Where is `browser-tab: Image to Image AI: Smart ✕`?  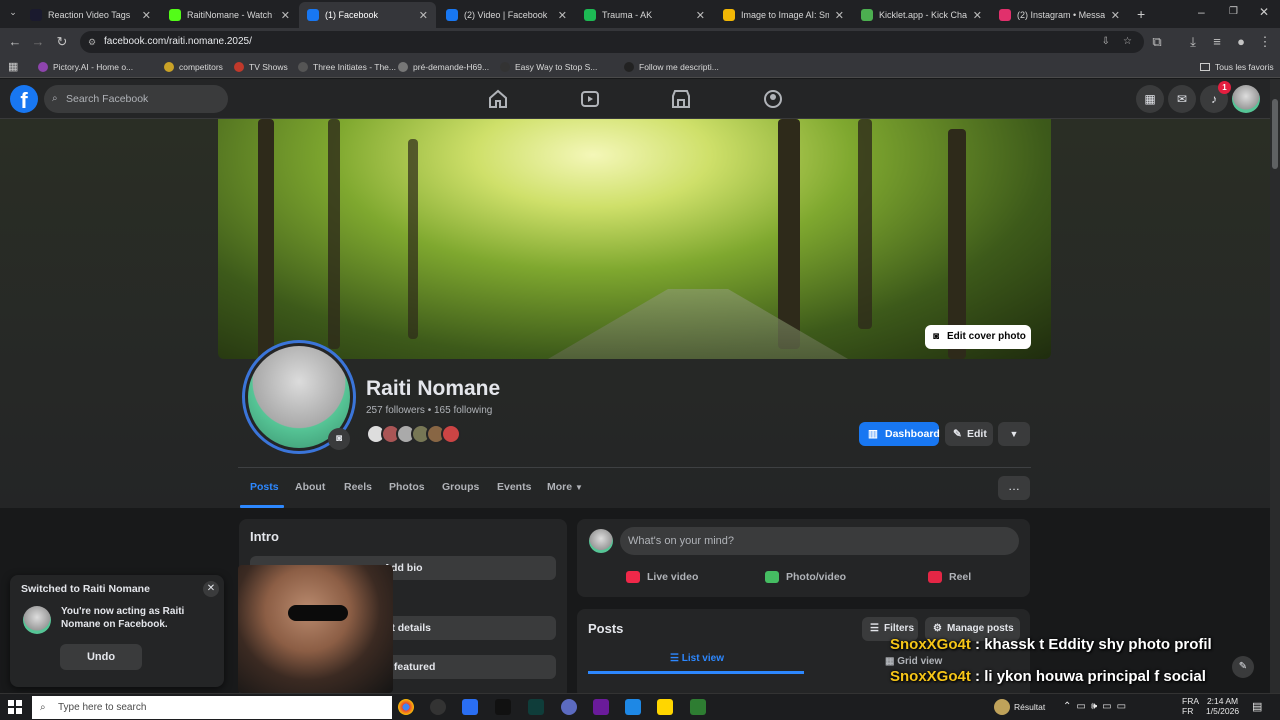 browser-tab: Image to Image AI: Smart ✕ is located at coordinates (783, 15).